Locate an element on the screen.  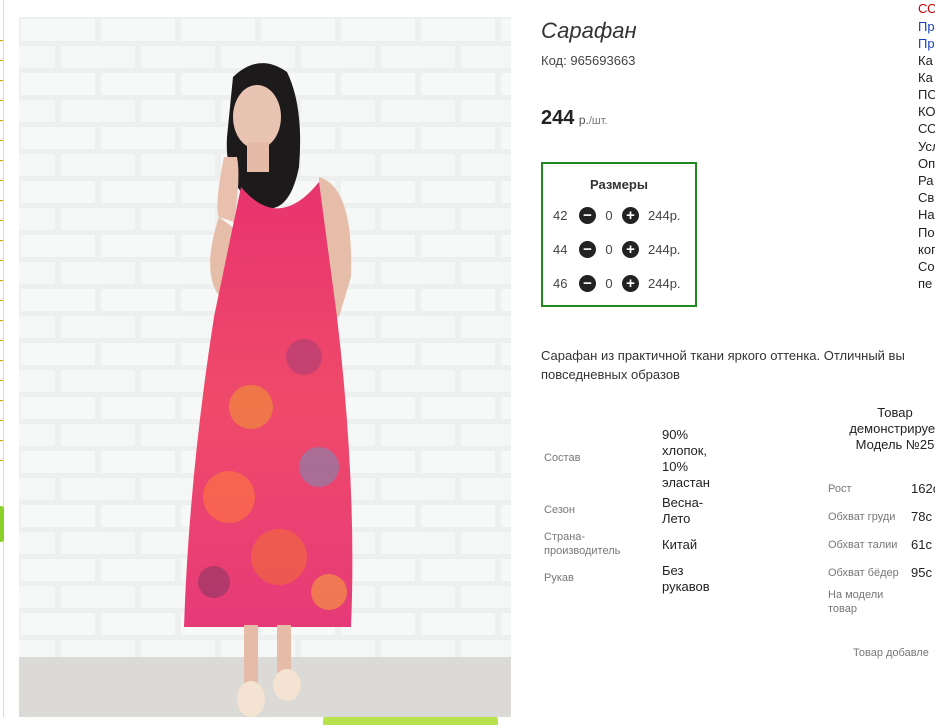
sidebar-item: Усл is located at coordinates (926, 146).